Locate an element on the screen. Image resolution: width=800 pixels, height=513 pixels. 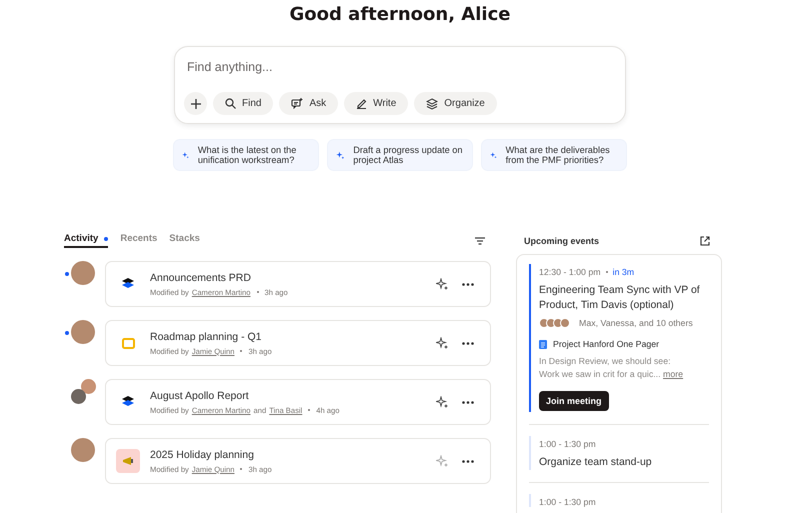
ask-button: Ask is located at coordinates (308, 103).